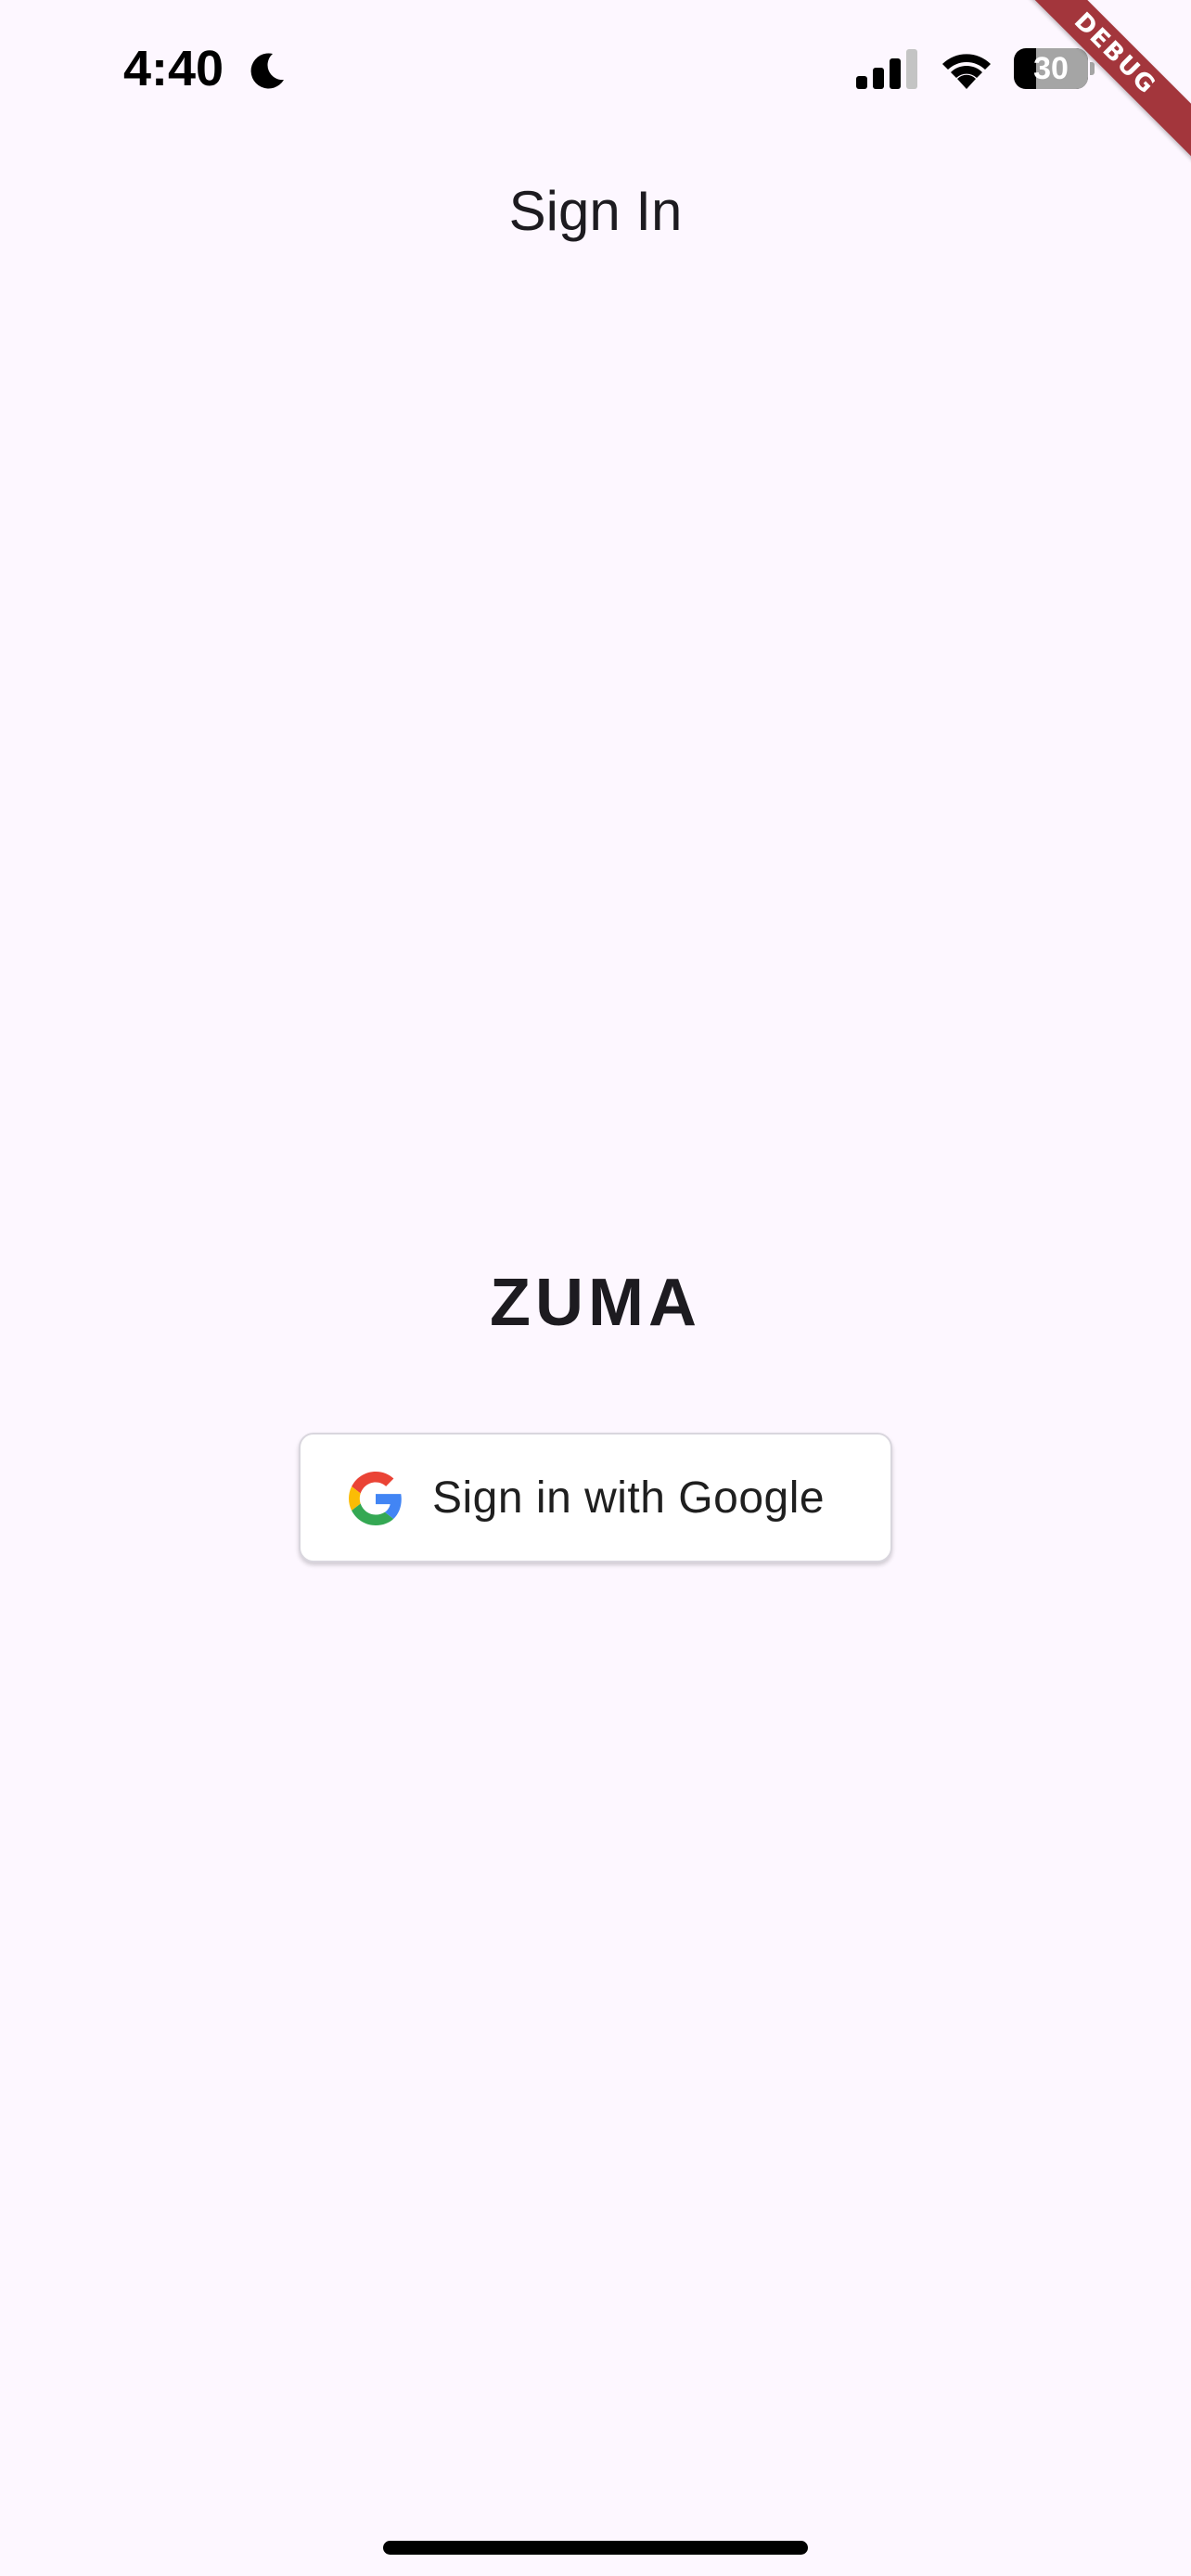  Describe the element at coordinates (267, 71) in the screenshot. I see `moon-icon` at that location.